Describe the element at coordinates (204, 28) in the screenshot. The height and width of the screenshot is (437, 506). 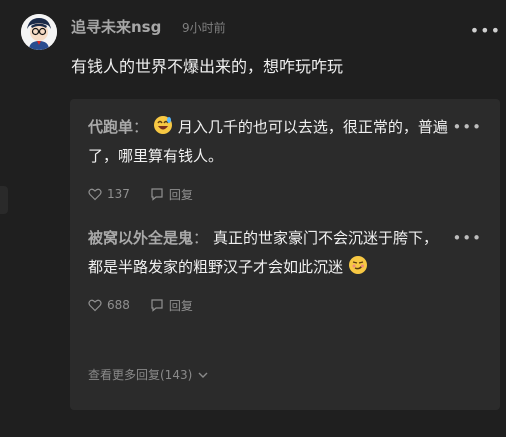
I see `comment-time: 9小时前` at that location.